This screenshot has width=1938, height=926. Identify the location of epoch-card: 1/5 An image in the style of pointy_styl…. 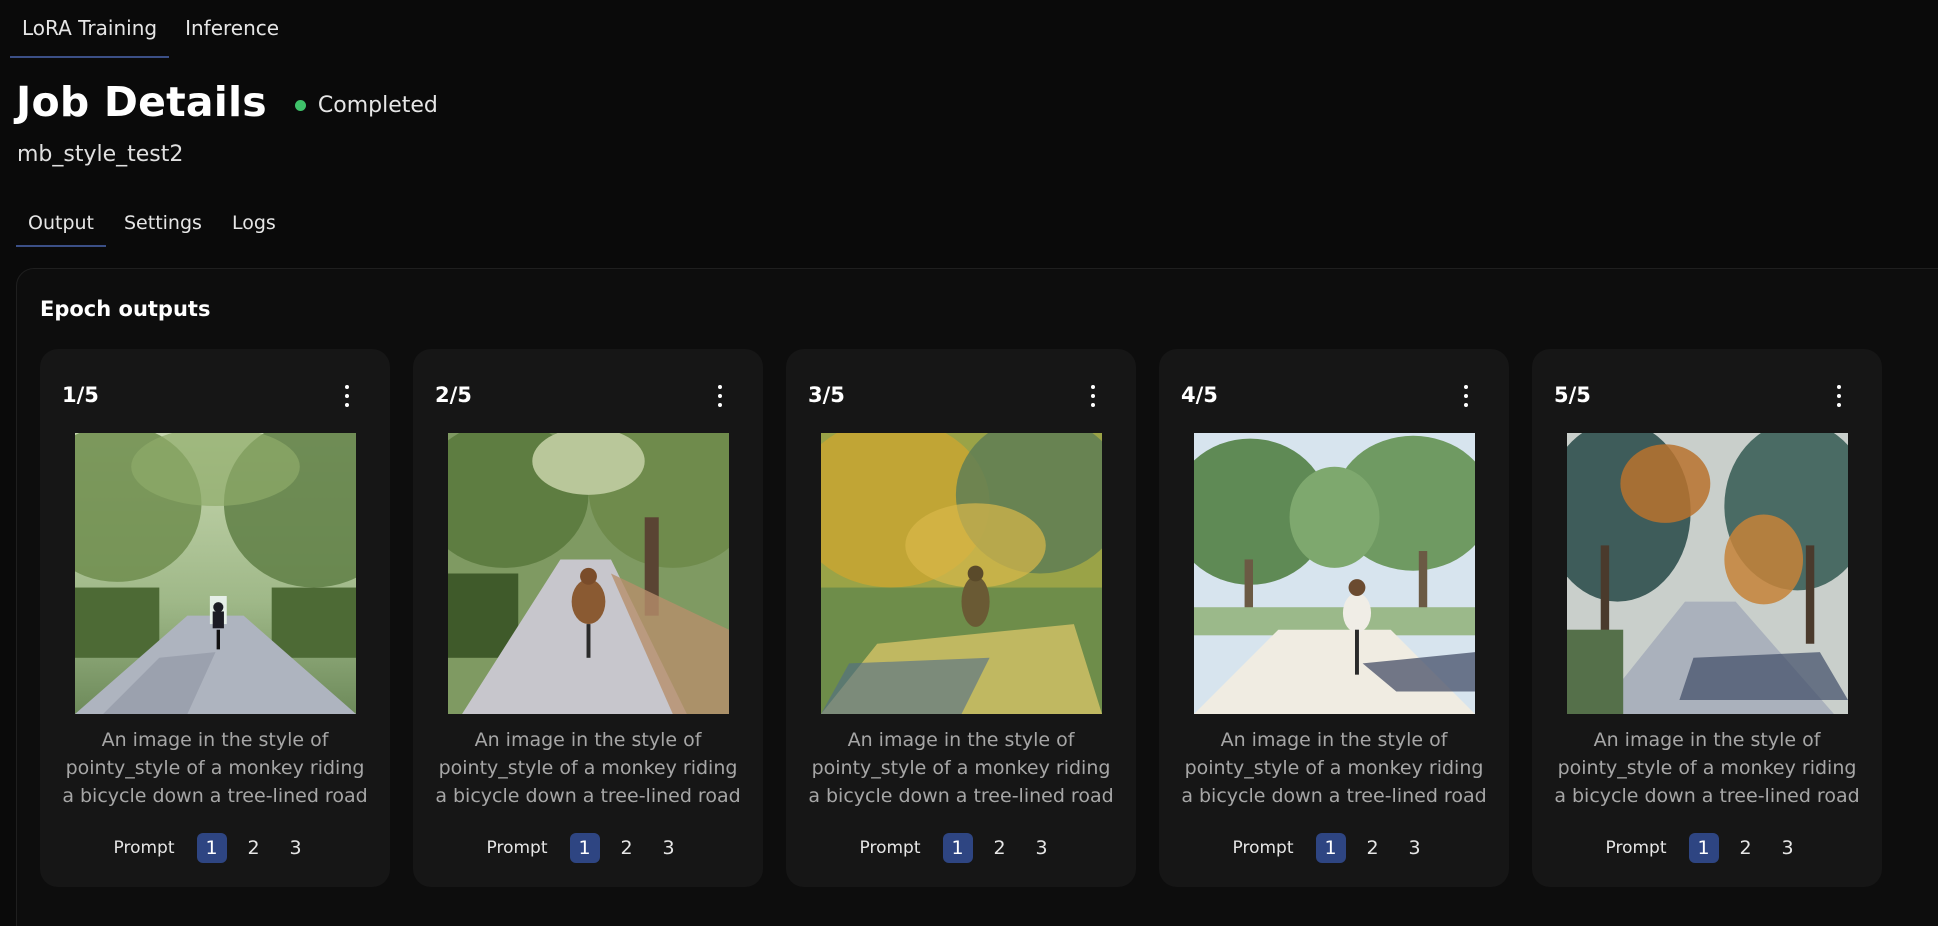
(215, 618).